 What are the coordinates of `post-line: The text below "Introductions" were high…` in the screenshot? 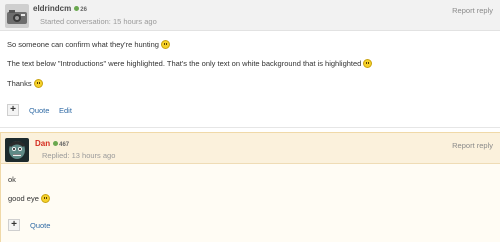 It's located at (190, 63).